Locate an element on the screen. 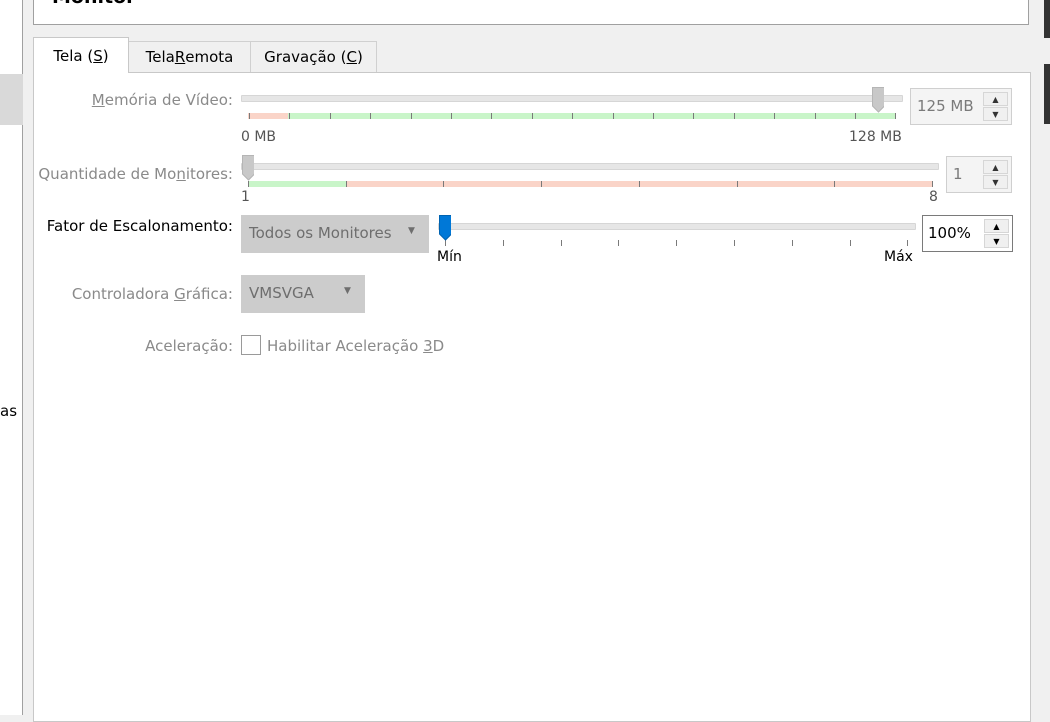 This screenshot has height=722, width=1050. tab-recording: Gravação (C) is located at coordinates (313, 56).